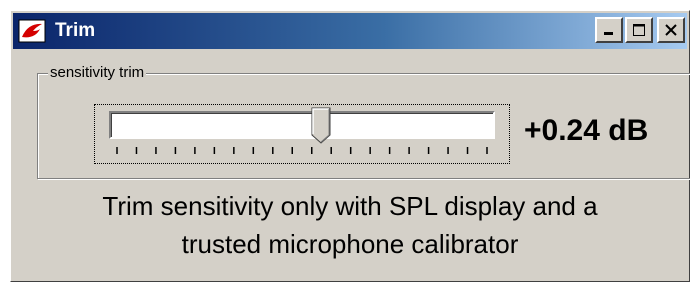 The image size is (690, 282). I want to click on group-label: sensitivity trim, so click(97, 72).